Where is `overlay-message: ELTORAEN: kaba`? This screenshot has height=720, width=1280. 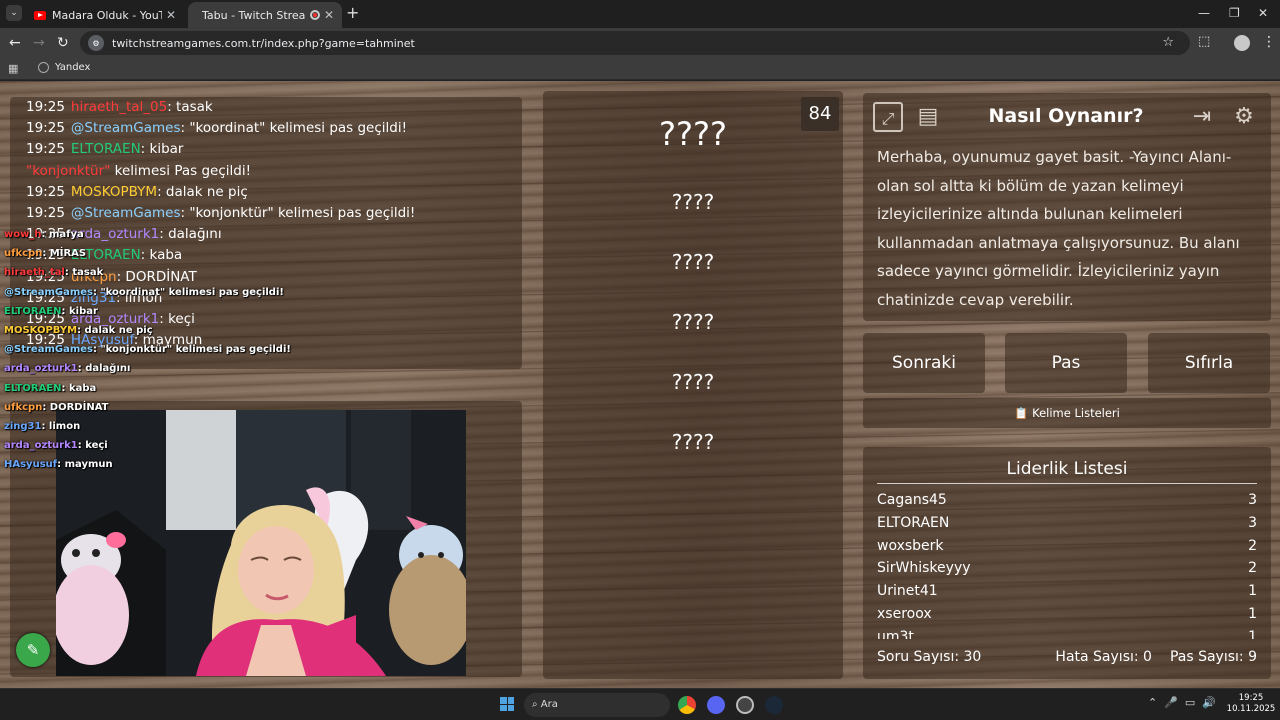
overlay-message: ELTORAEN: kaba is located at coordinates (50, 388).